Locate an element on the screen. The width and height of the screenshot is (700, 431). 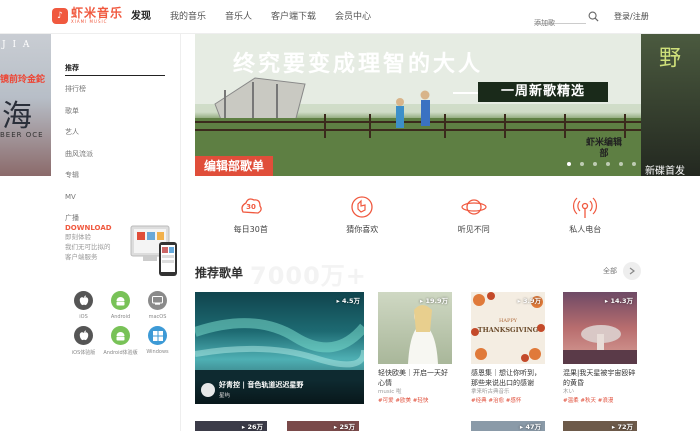
next-page-button is located at coordinates (632, 271).